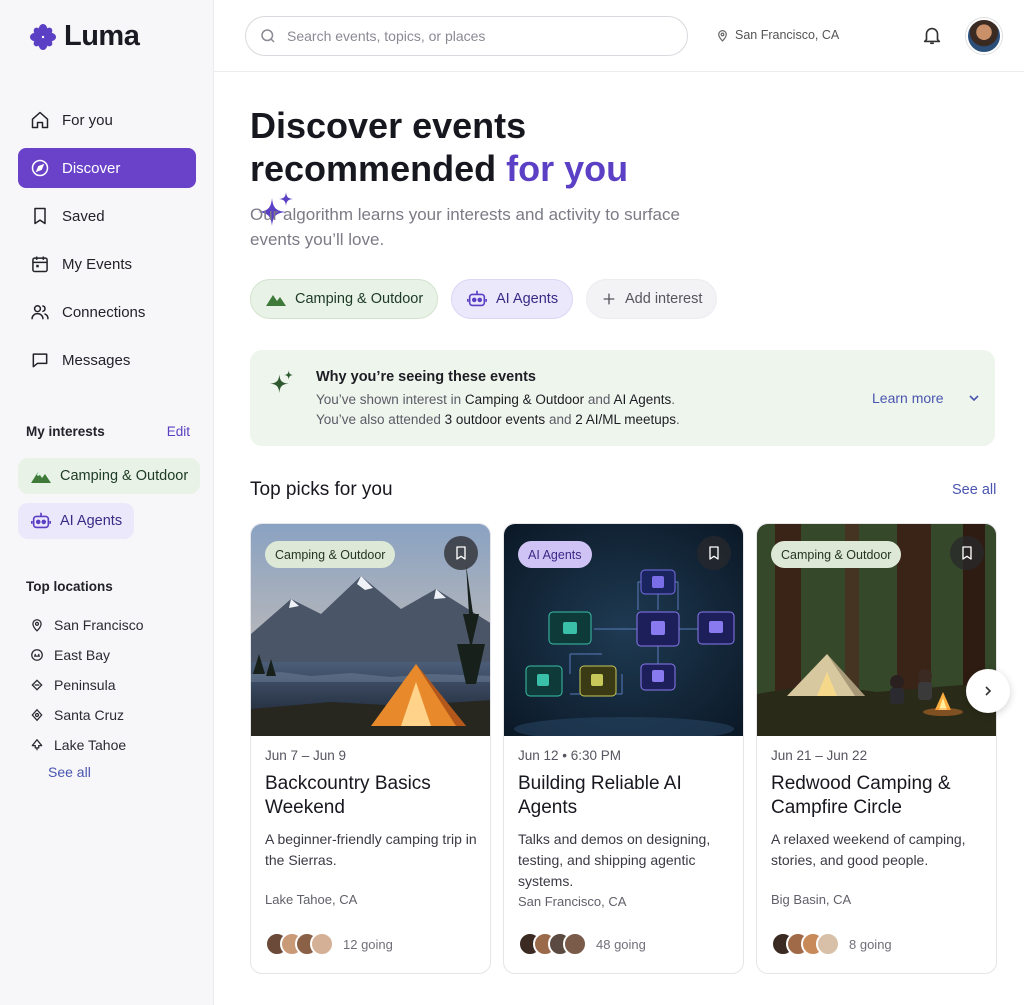  Describe the element at coordinates (988, 691) in the screenshot. I see `carousel-next-button` at that location.